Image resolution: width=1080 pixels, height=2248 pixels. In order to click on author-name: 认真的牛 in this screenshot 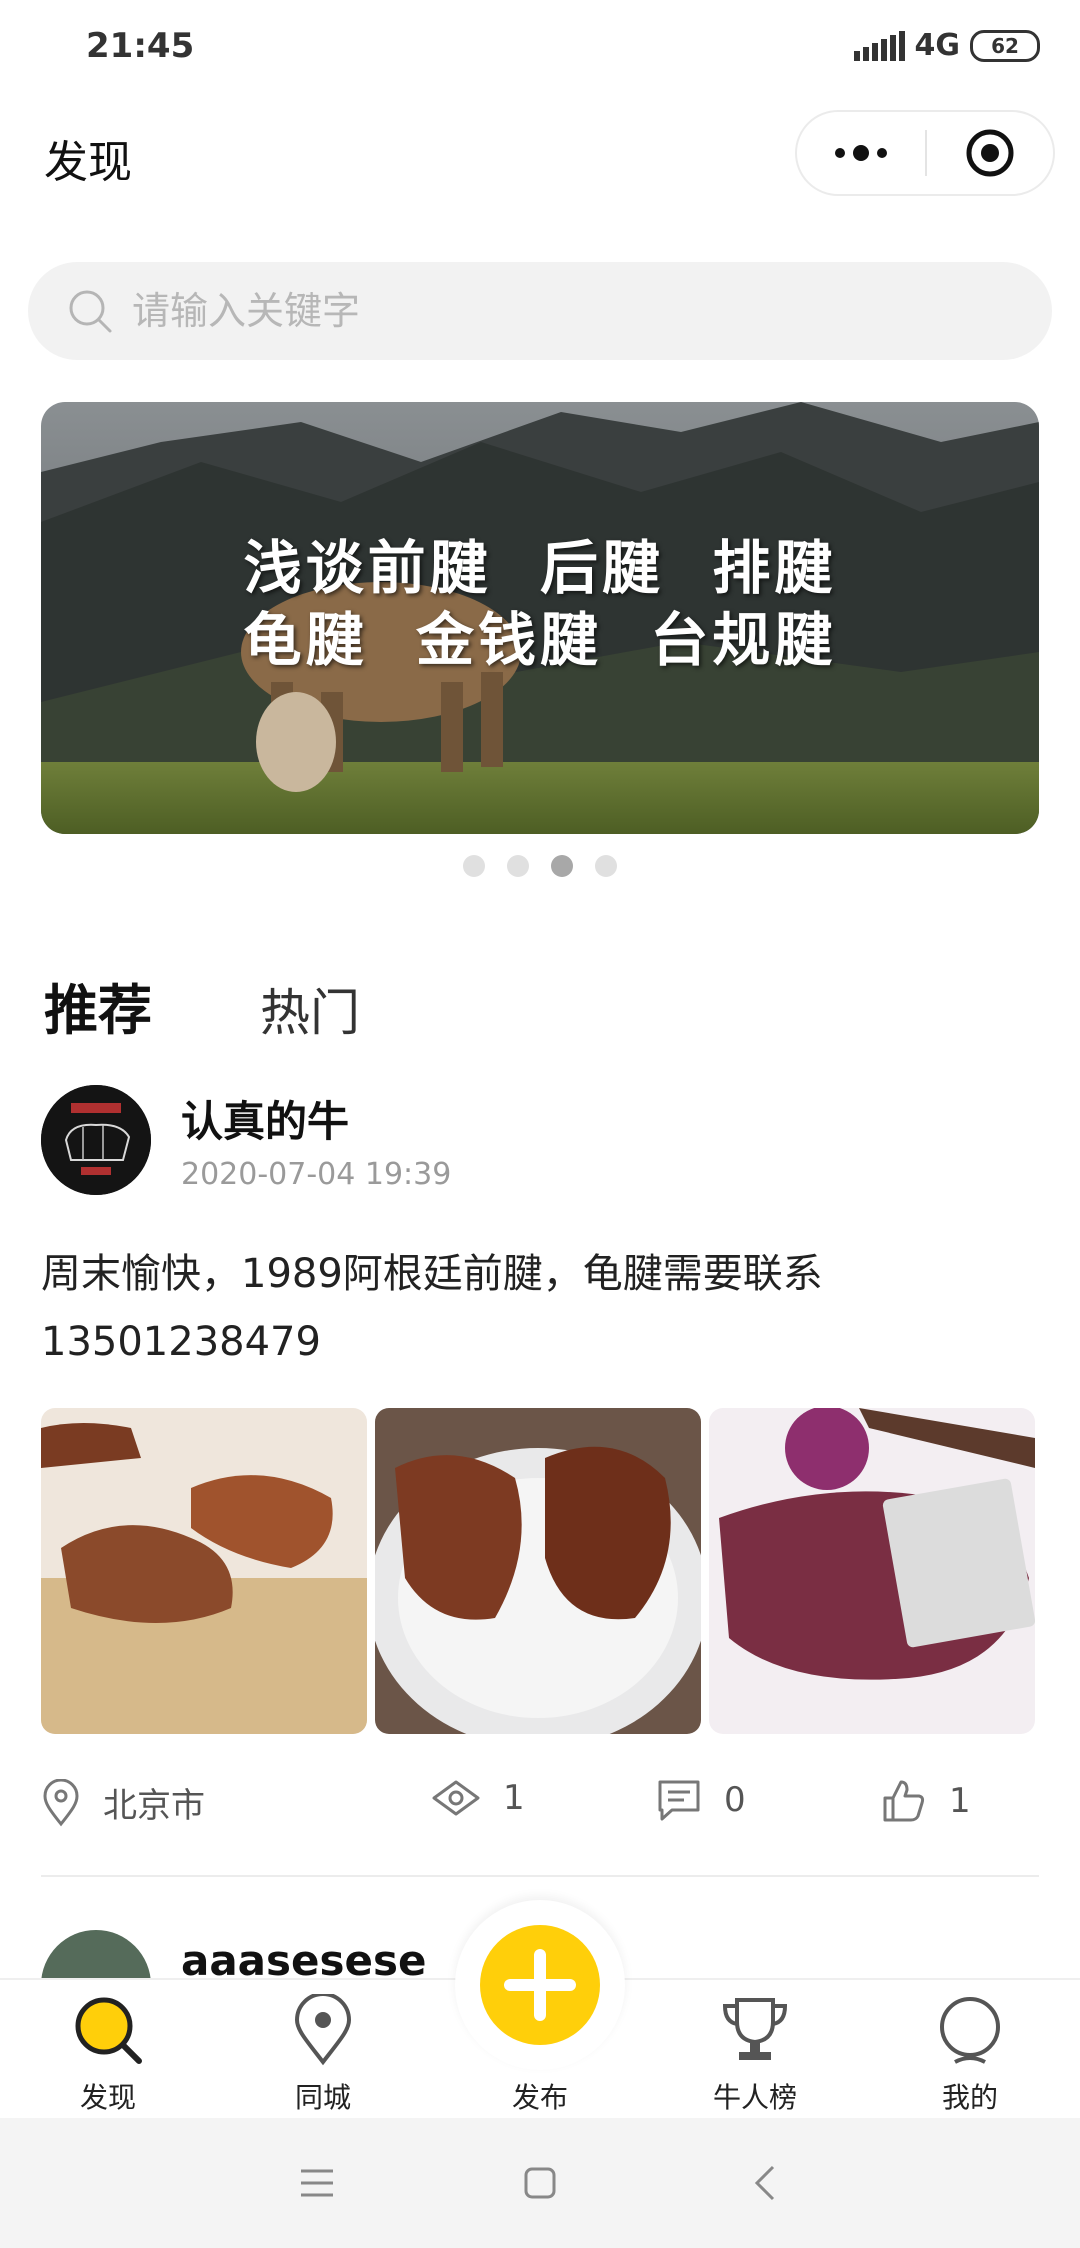, I will do `click(316, 1118)`.